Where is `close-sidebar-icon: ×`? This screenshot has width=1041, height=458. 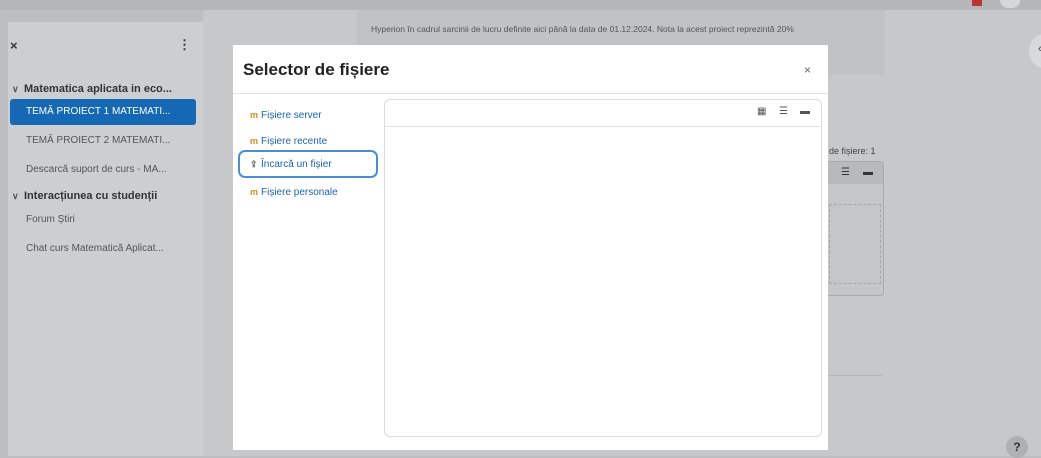 close-sidebar-icon: × is located at coordinates (14, 45).